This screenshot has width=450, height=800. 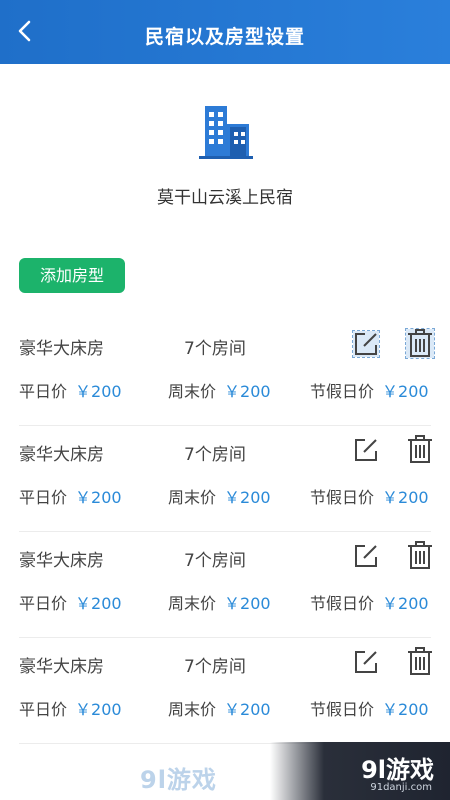 I want to click on watermark-text: 9l游戏, so click(x=178, y=780).